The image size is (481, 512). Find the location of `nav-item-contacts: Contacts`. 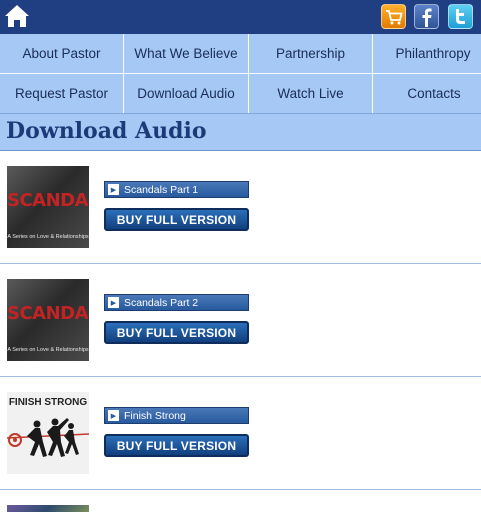

nav-item-contacts: Contacts is located at coordinates (427, 93).